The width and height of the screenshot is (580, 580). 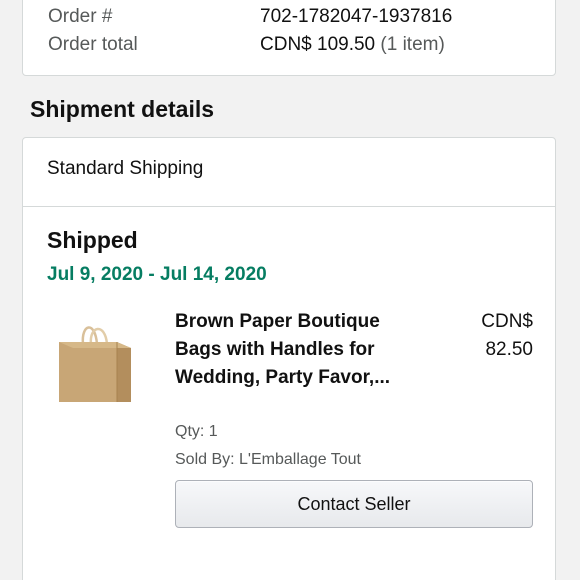 What do you see at coordinates (80, 16) in the screenshot?
I see `order-number-label: Order #` at bounding box center [80, 16].